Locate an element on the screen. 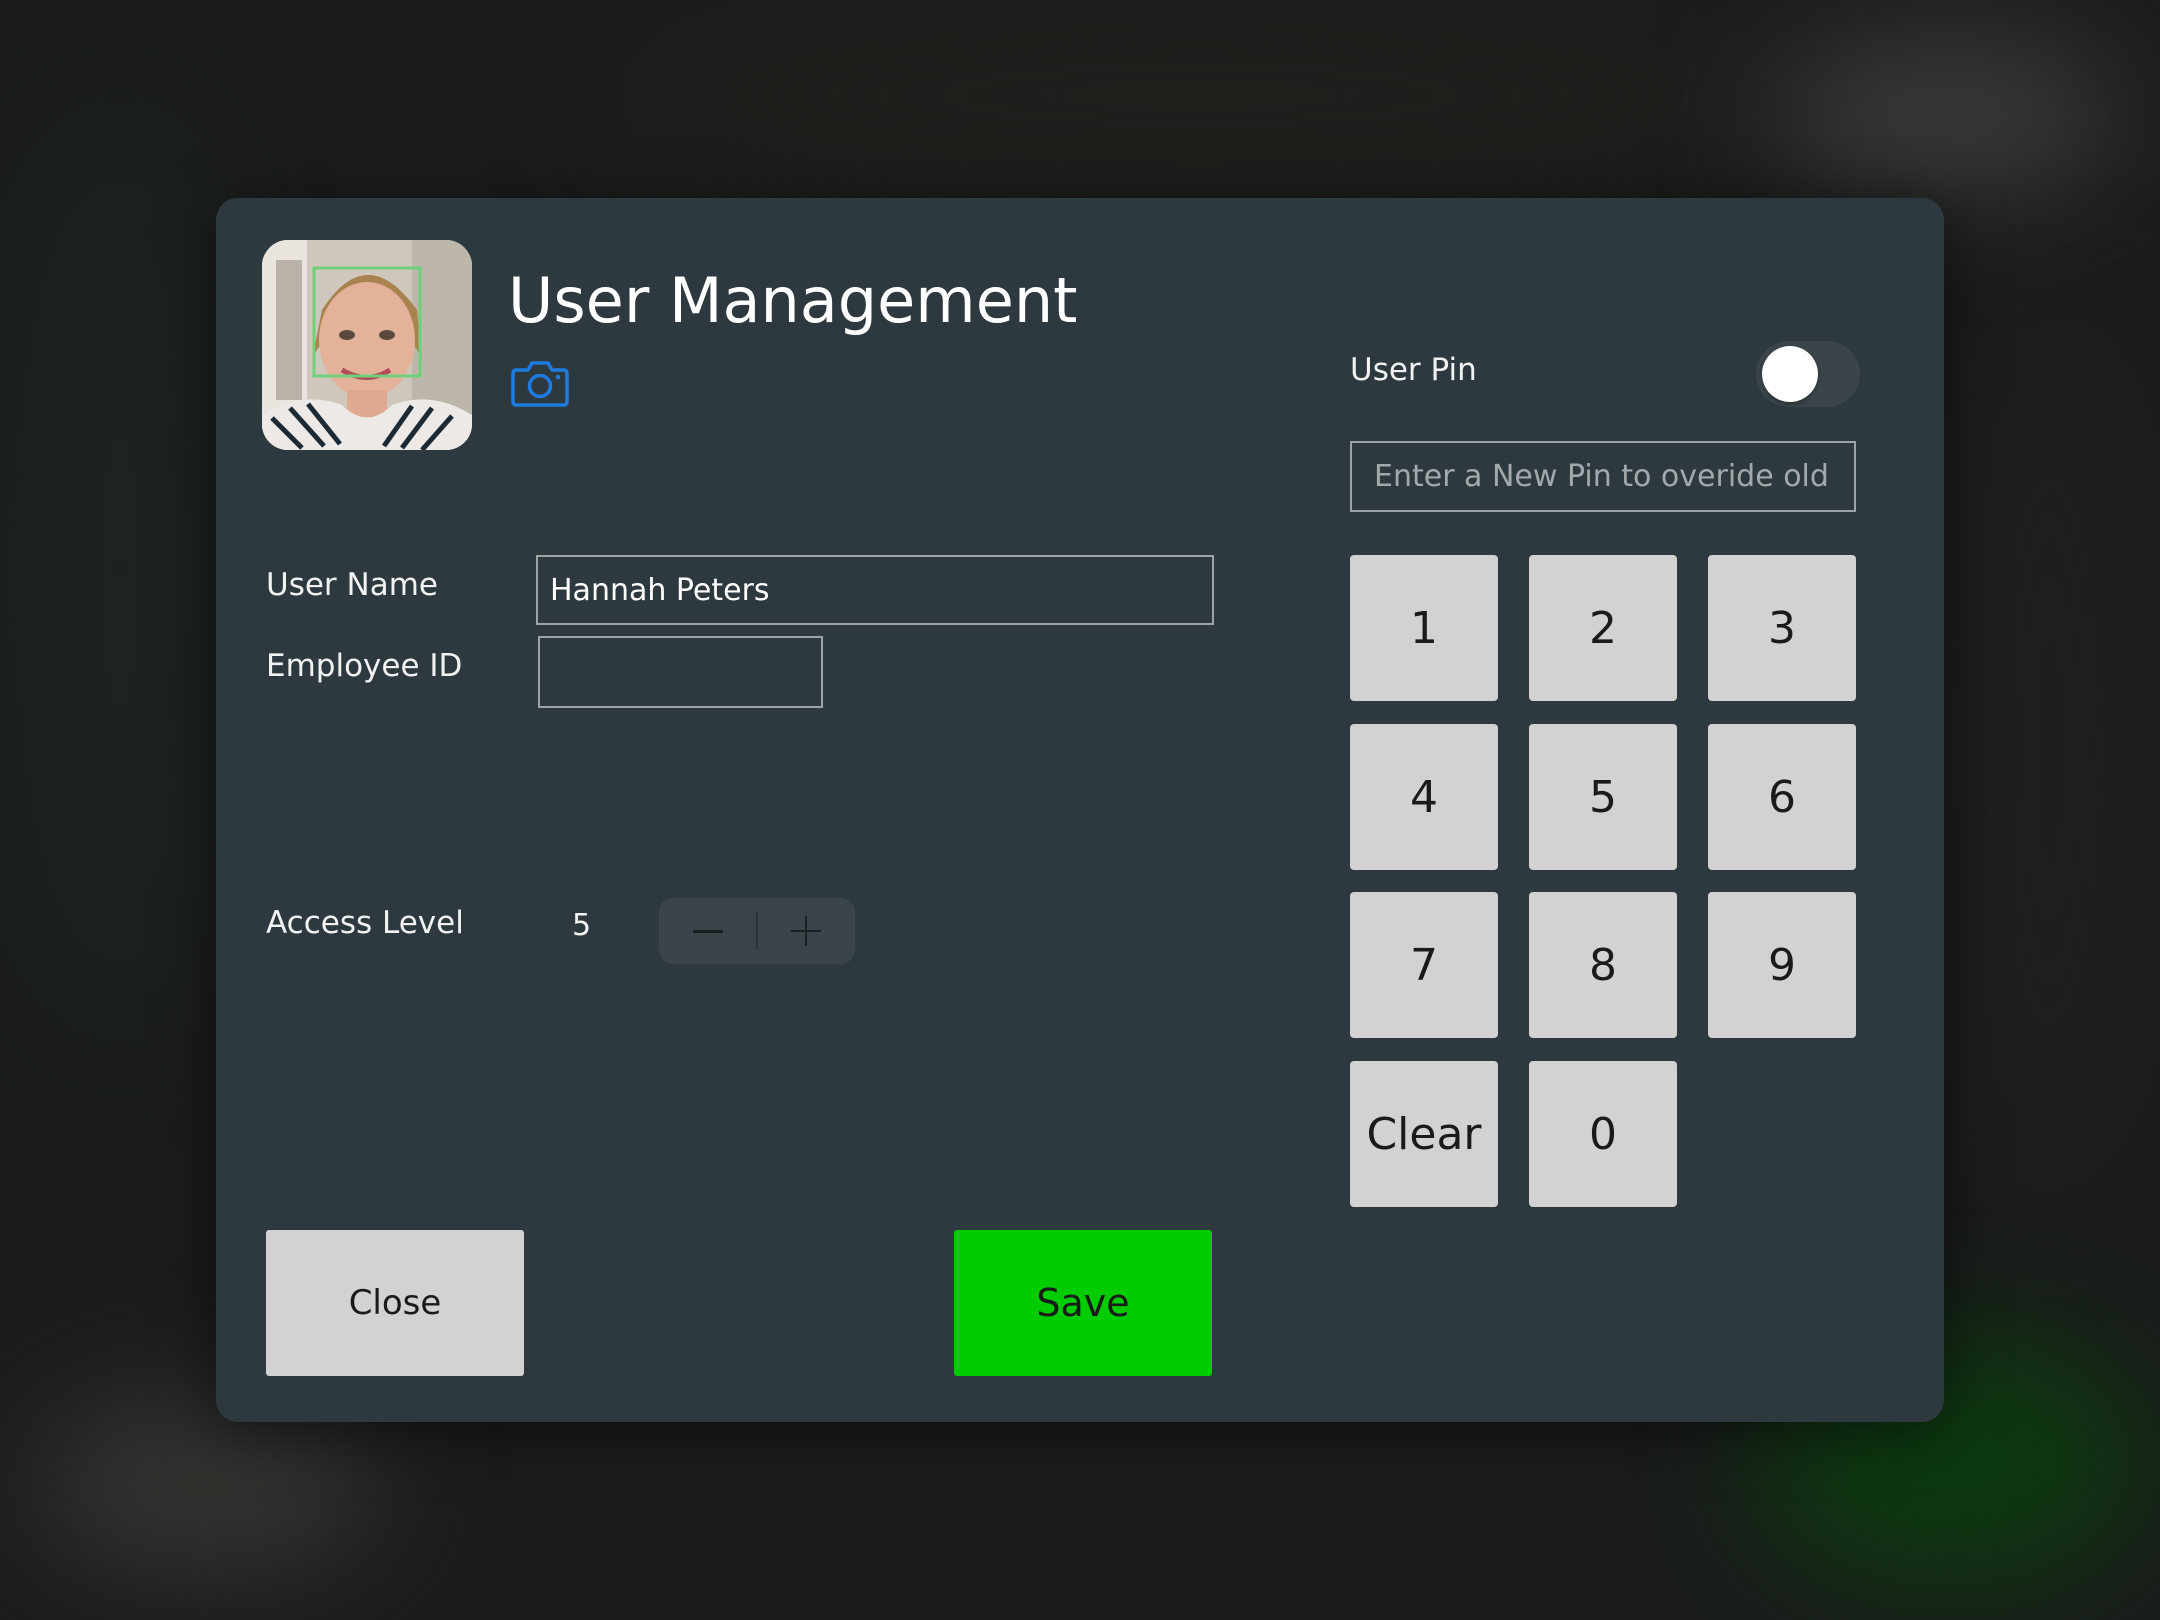  increment-button is located at coordinates (806, 931).